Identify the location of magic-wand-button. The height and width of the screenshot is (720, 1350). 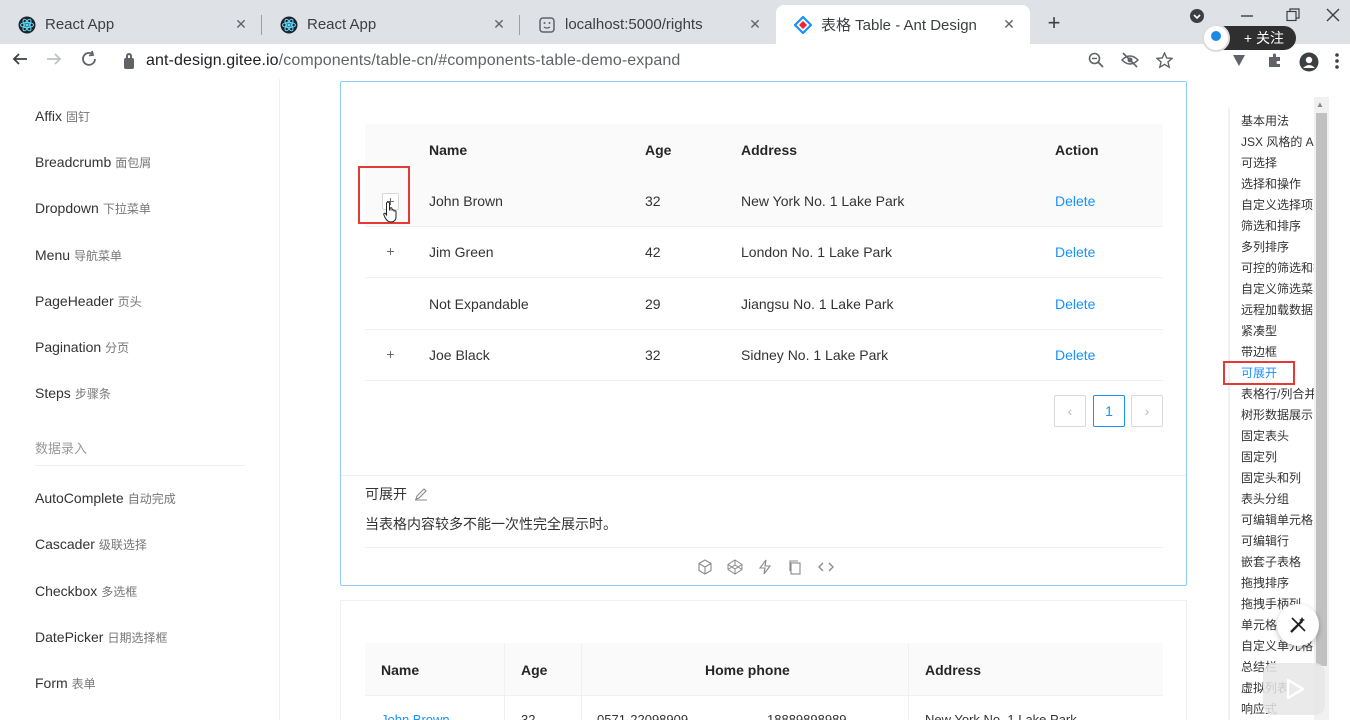
(1298, 625).